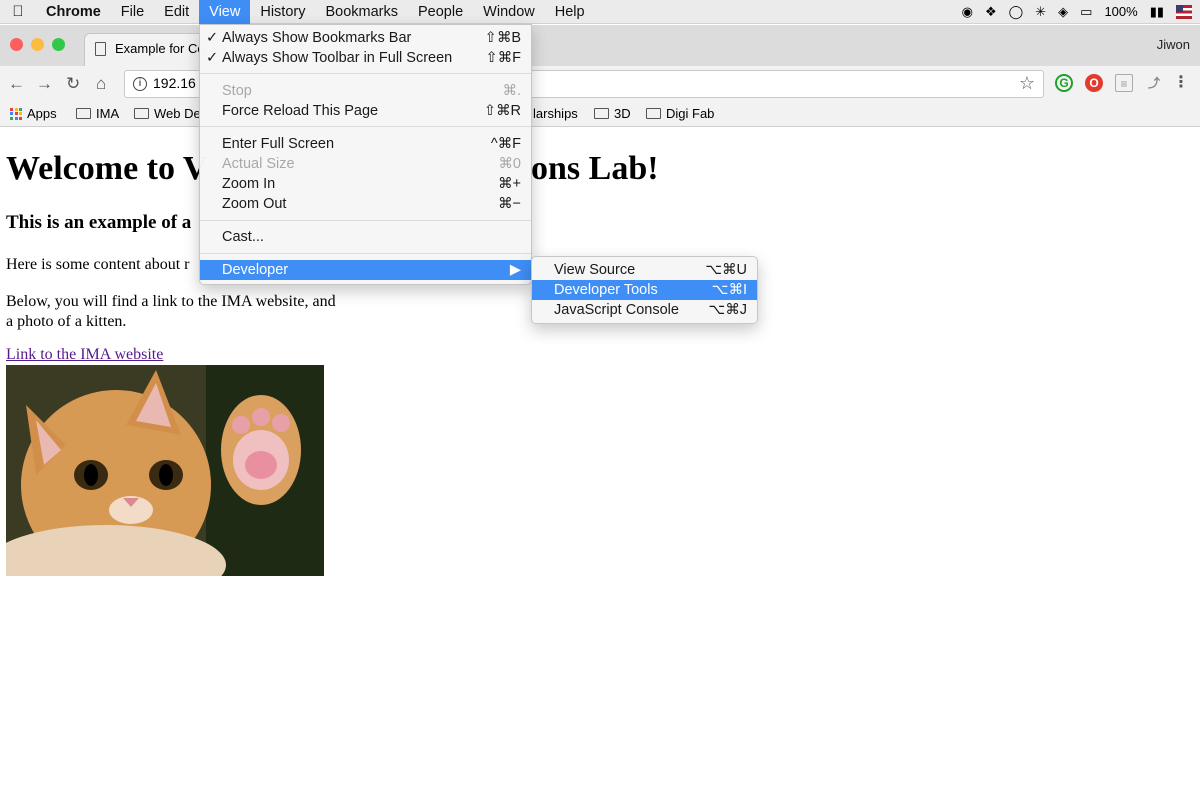 The image size is (1200, 800). I want to click on menu-item-label: Enter Full Screen, so click(278, 144).